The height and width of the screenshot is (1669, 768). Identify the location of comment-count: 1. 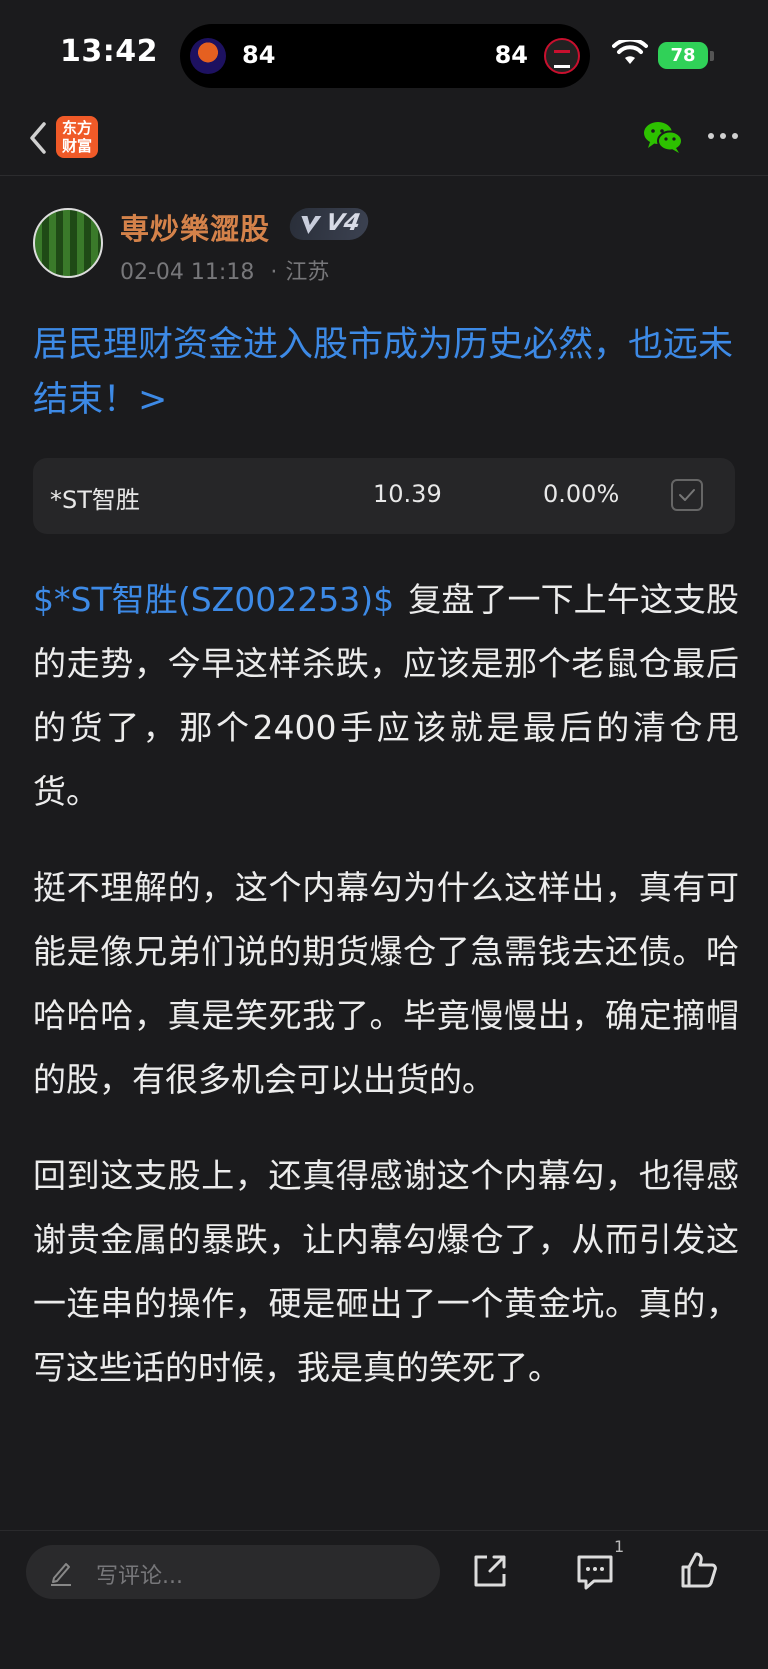
(619, 1546).